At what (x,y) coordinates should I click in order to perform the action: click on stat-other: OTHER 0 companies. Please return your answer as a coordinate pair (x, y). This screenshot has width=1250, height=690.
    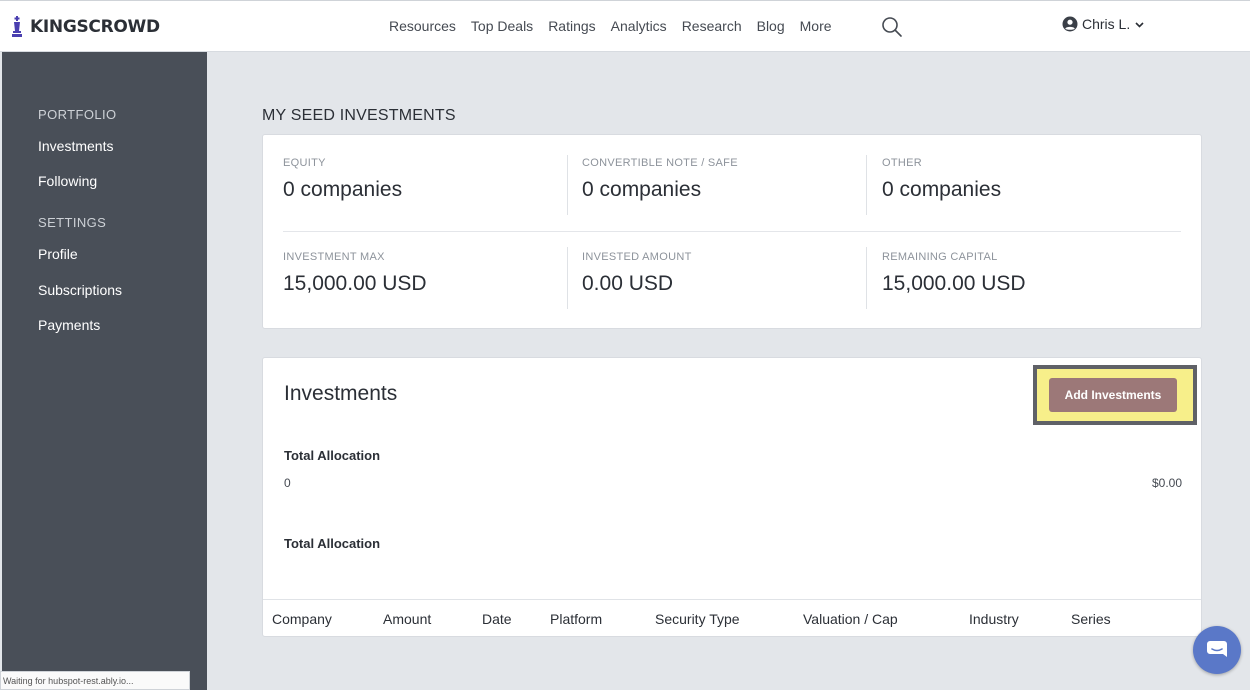
    Looking at the image, I should click on (941, 179).